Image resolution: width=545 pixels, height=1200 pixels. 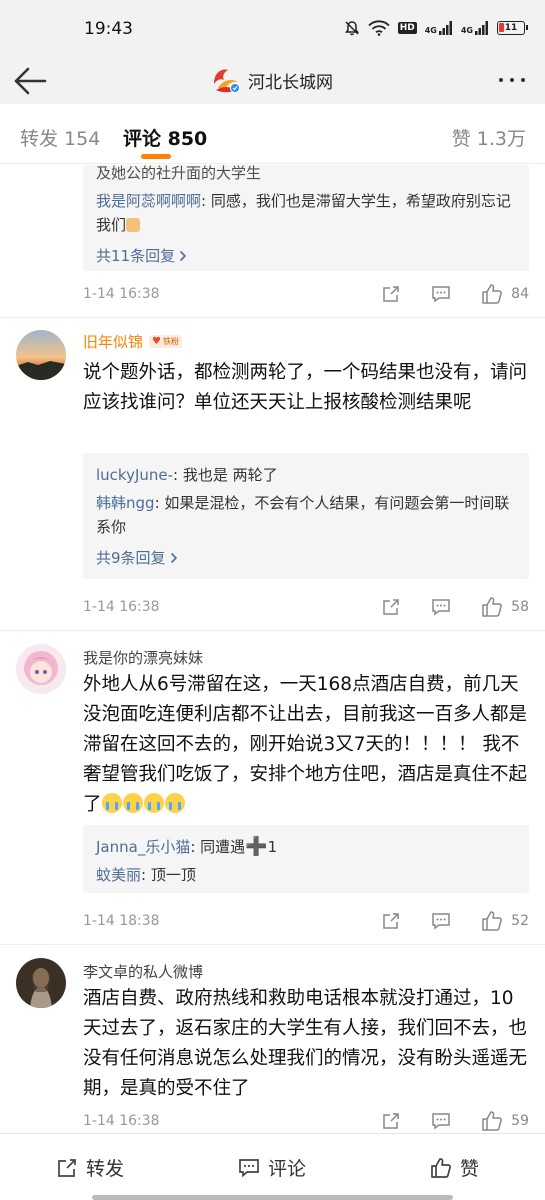 I want to click on reply-user: 韩韩ngg, so click(x=125, y=503).